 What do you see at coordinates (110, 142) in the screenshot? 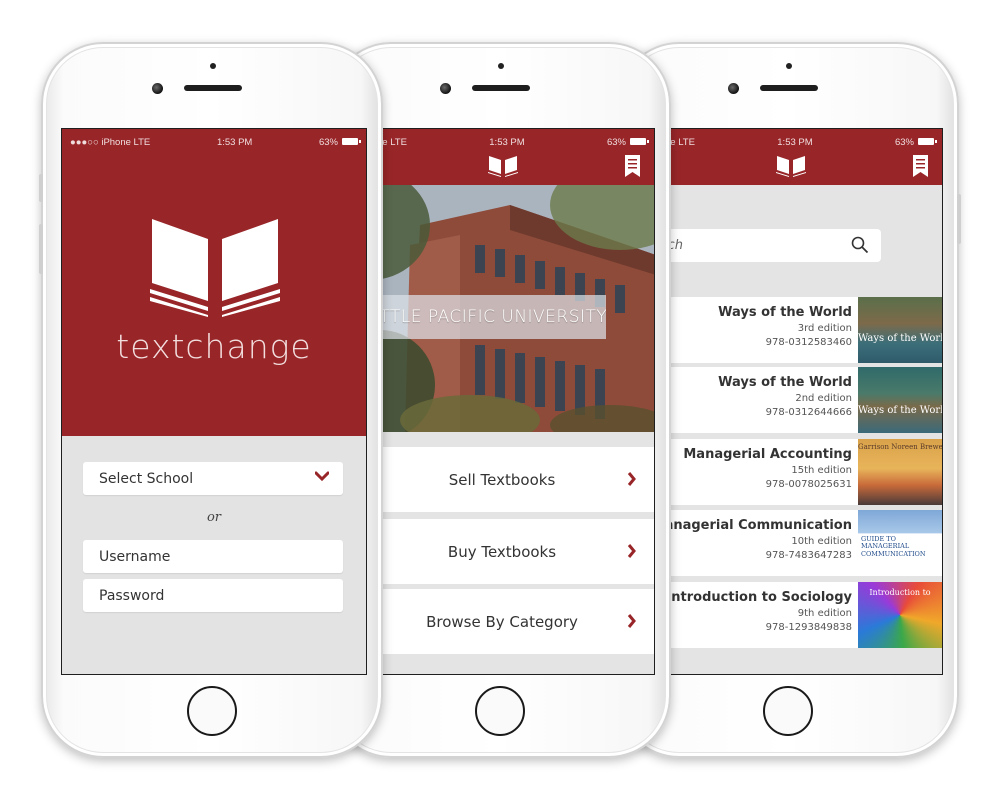
I see `carrier-label: ●●●○○ iPhone LTE` at bounding box center [110, 142].